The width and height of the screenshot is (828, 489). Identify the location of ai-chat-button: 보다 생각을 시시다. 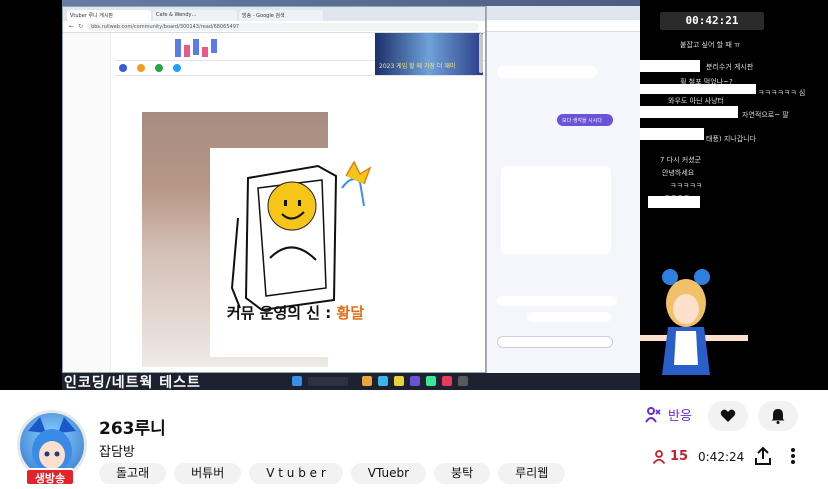
(585, 120).